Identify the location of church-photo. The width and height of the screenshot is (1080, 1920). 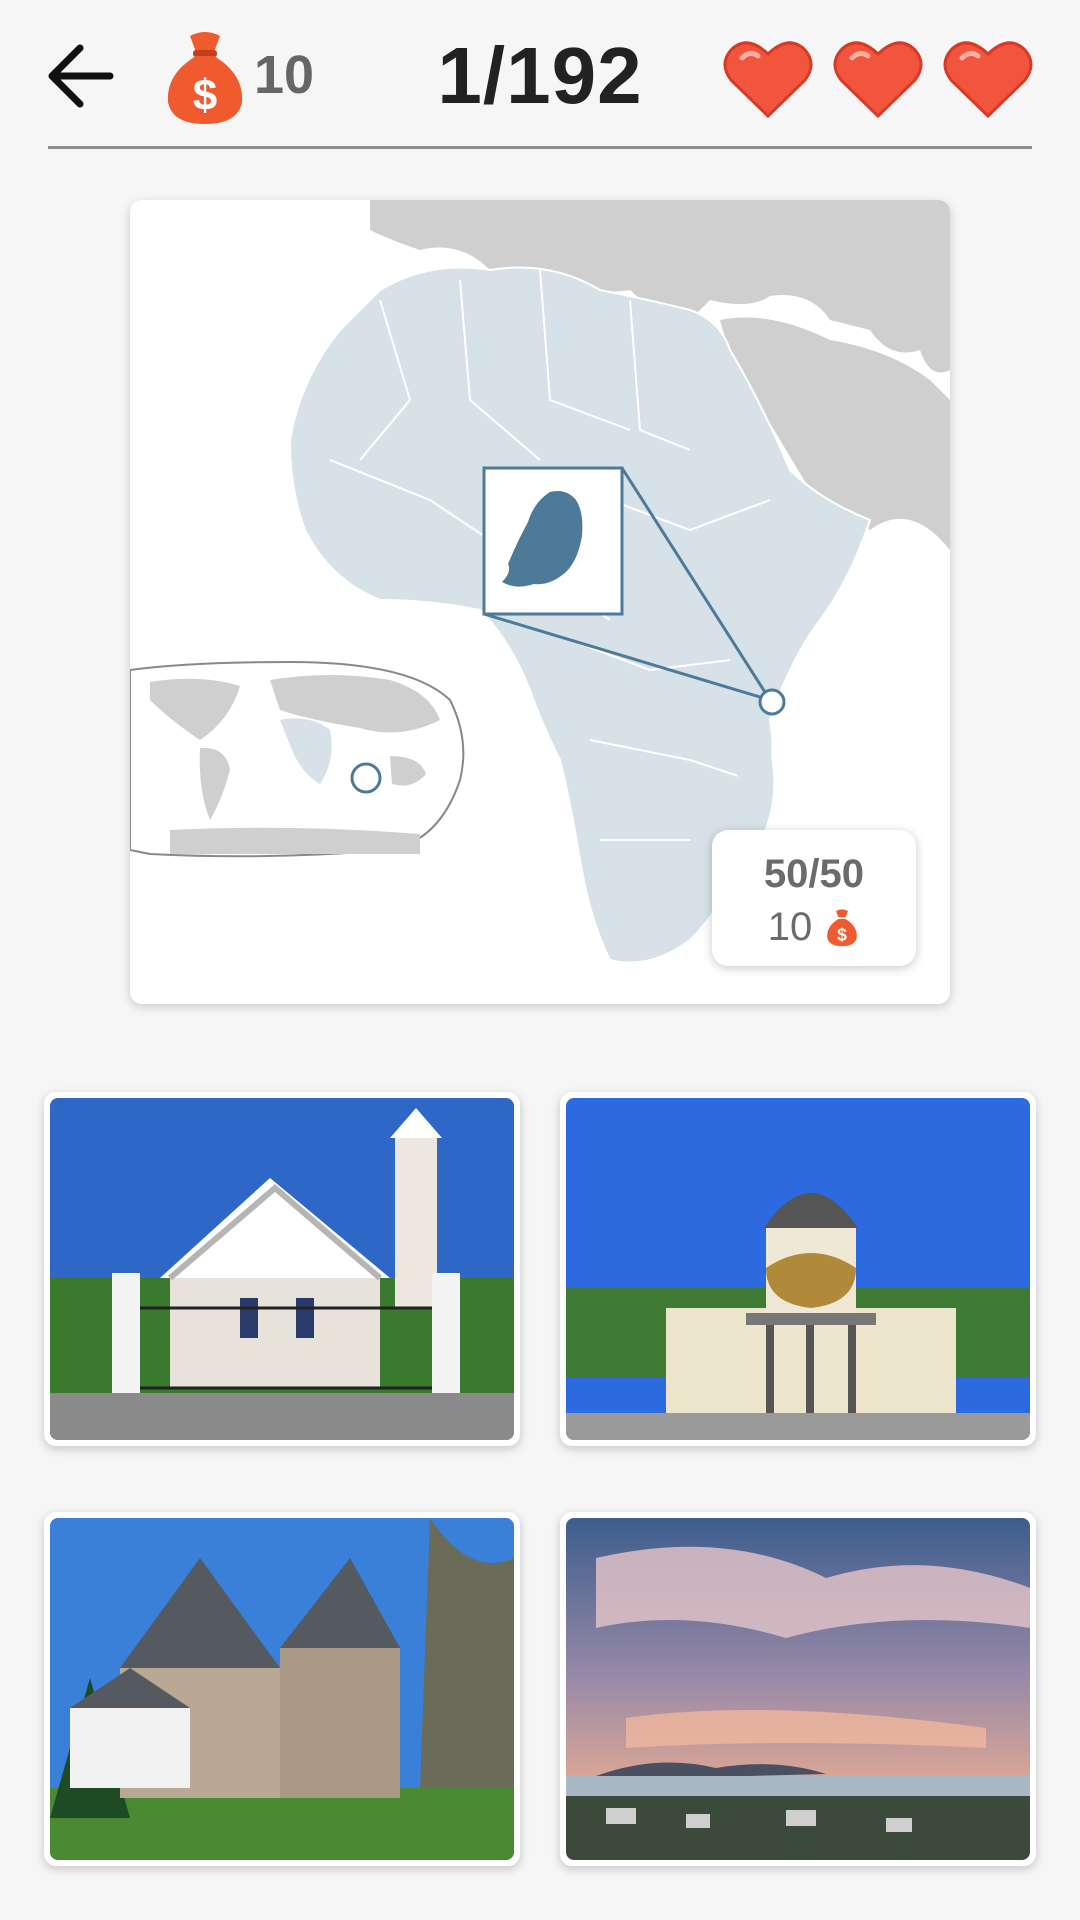
(282, 1269).